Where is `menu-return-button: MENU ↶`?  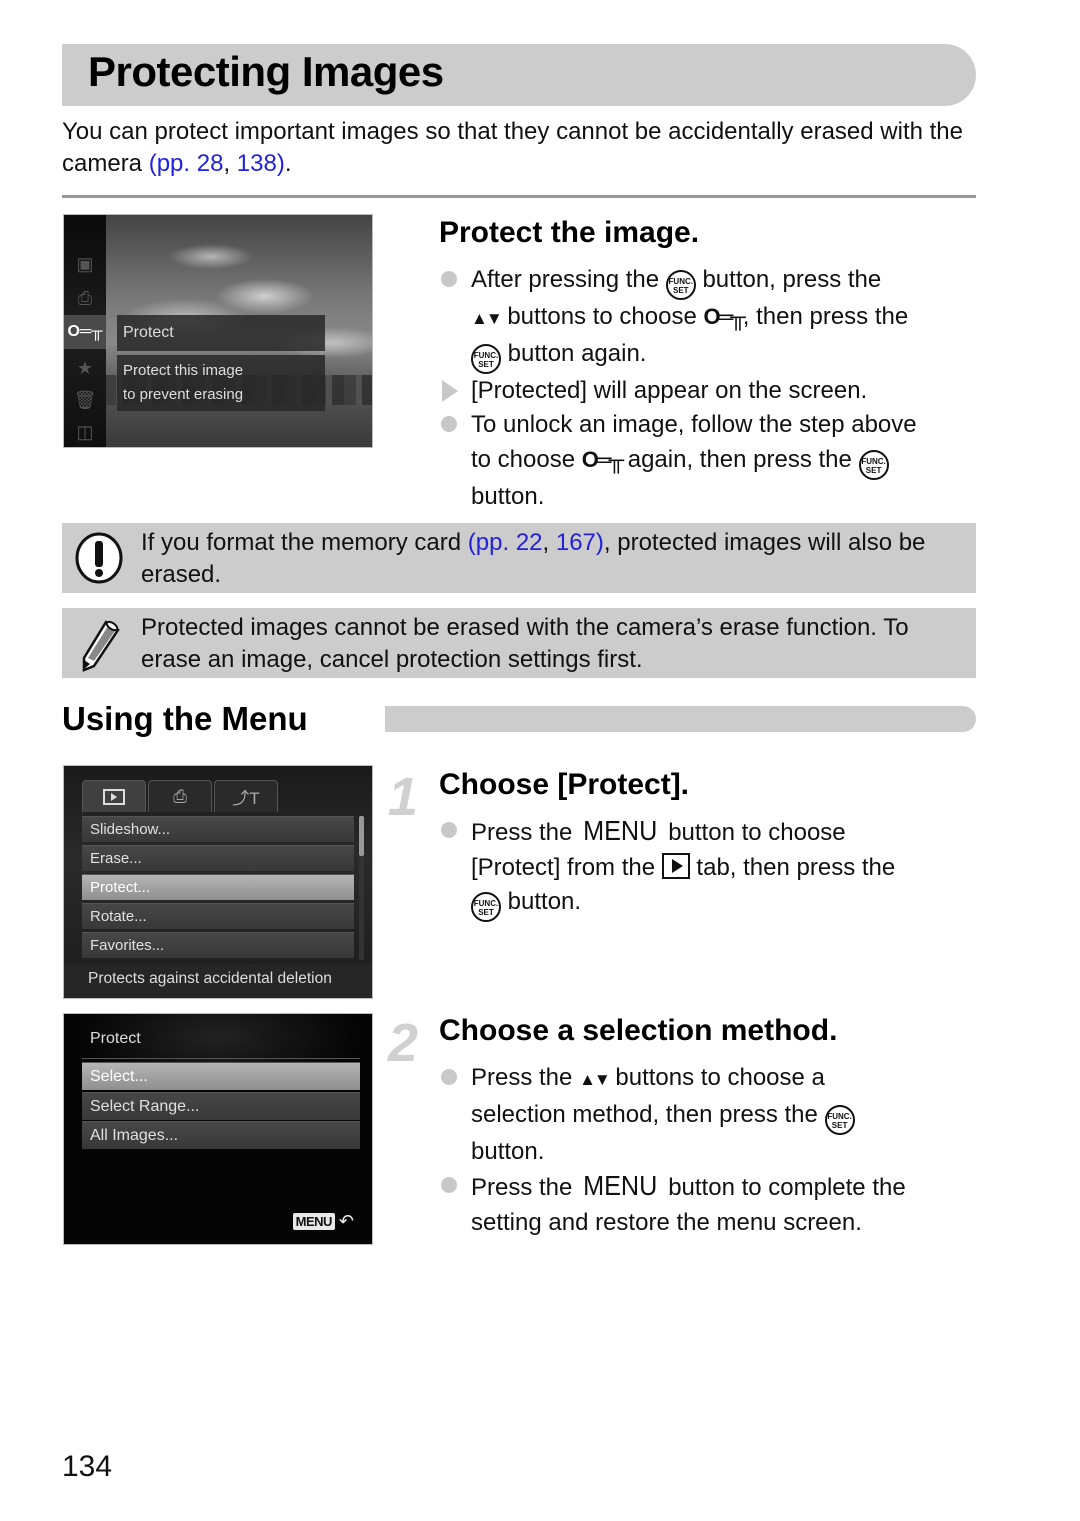
menu-return-button: MENU ↶ is located at coordinates (323, 1221).